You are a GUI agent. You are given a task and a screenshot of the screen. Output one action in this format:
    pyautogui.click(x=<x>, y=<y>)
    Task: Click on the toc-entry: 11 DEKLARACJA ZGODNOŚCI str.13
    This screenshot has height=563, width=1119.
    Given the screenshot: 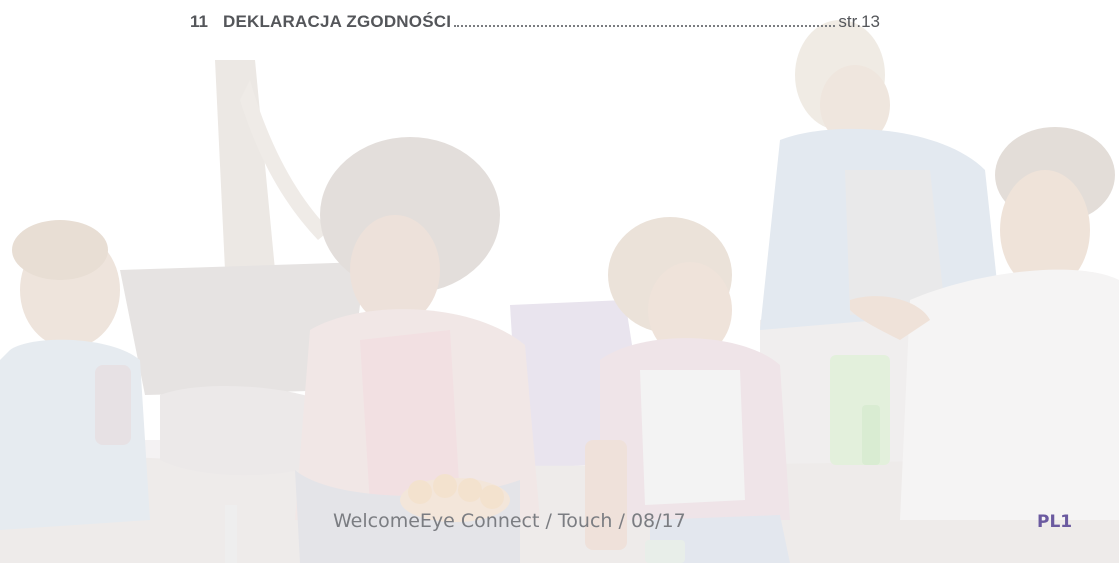 What is the action you would take?
    pyautogui.click(x=535, y=24)
    